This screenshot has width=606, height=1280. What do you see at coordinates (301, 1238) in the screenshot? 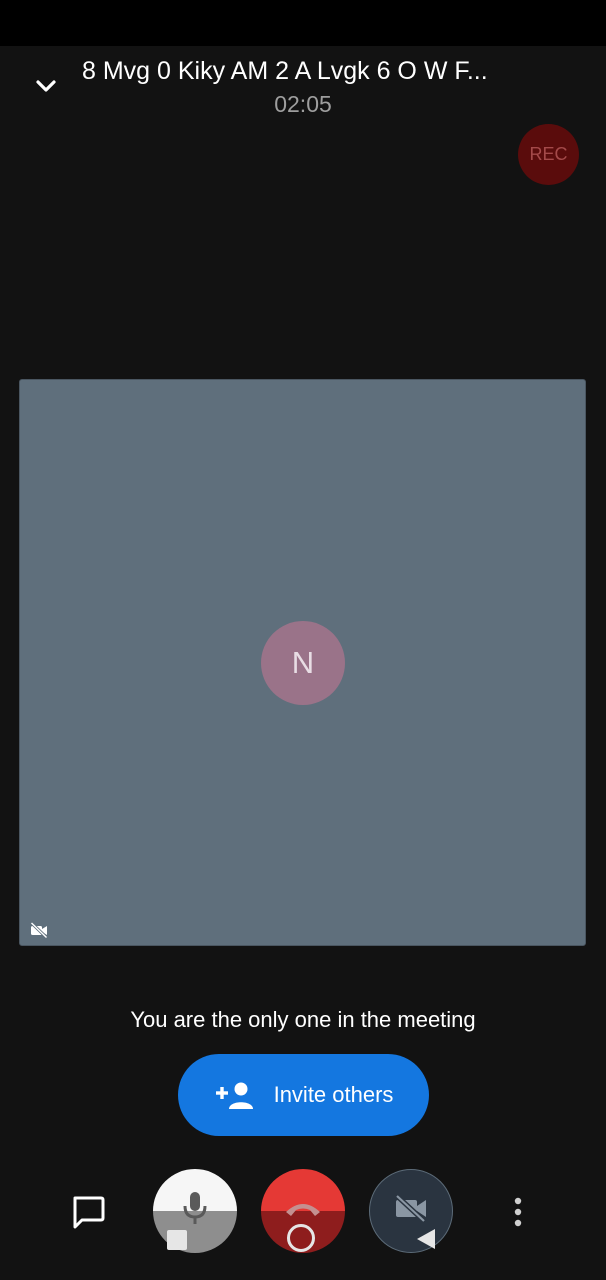
I see `home-nav-button` at bounding box center [301, 1238].